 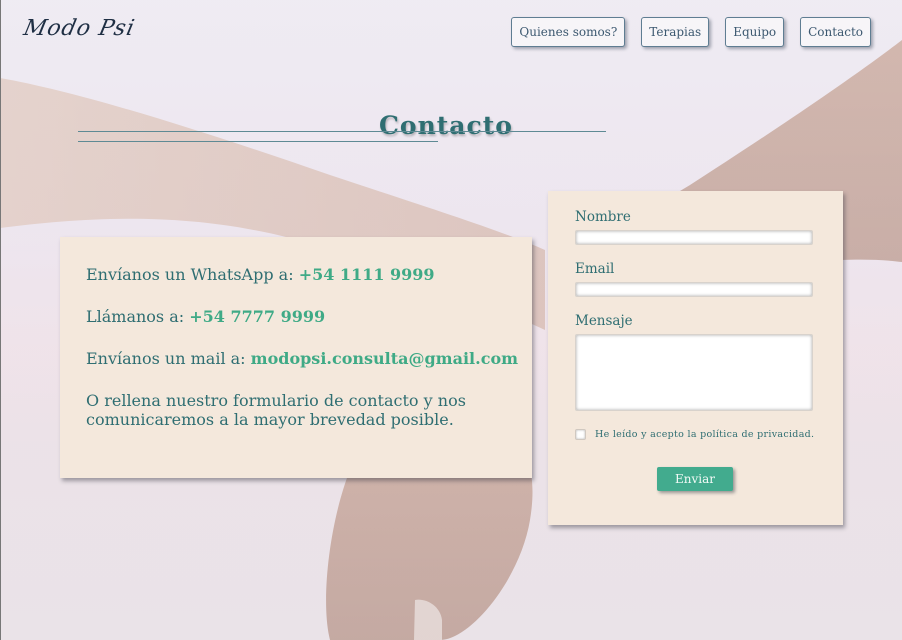 I want to click on whatsapp-number-link: +54 1111 9999, so click(x=367, y=274).